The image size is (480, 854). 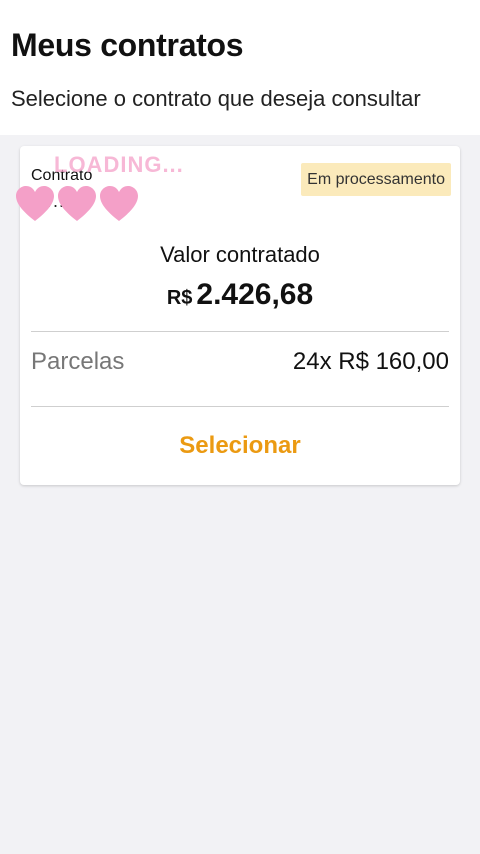 I want to click on select-button: Selecionar, so click(x=240, y=446).